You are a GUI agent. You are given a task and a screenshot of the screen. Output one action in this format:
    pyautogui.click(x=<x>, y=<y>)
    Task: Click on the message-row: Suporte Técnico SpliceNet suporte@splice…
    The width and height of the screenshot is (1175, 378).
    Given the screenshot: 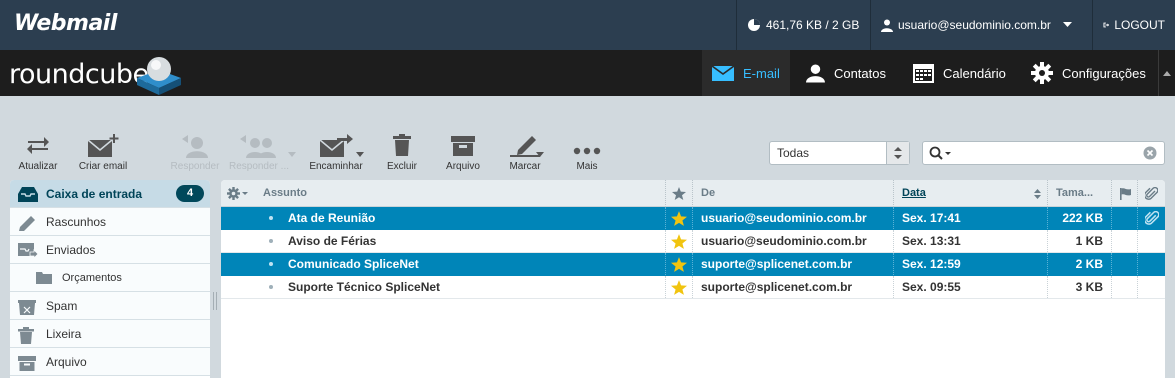 What is the action you would take?
    pyautogui.click(x=693, y=287)
    